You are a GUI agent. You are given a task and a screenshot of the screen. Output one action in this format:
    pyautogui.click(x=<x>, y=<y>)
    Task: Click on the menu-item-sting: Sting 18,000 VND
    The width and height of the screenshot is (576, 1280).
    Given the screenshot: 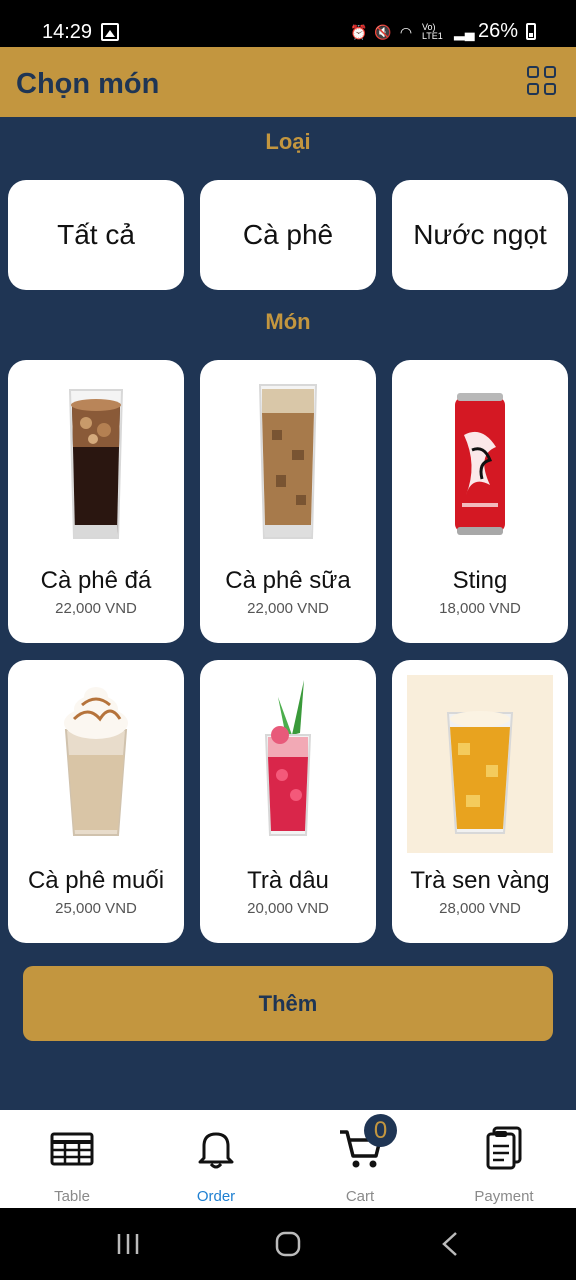 What is the action you would take?
    pyautogui.click(x=480, y=501)
    